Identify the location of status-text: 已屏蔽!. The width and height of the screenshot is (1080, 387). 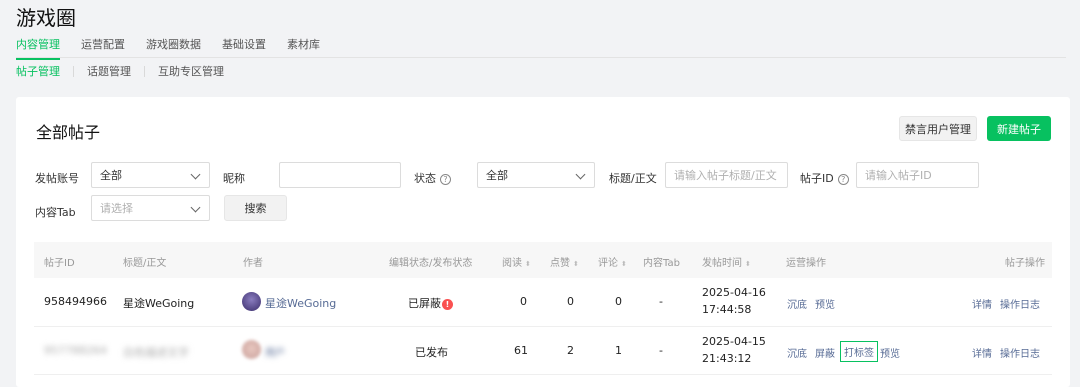
(430, 303).